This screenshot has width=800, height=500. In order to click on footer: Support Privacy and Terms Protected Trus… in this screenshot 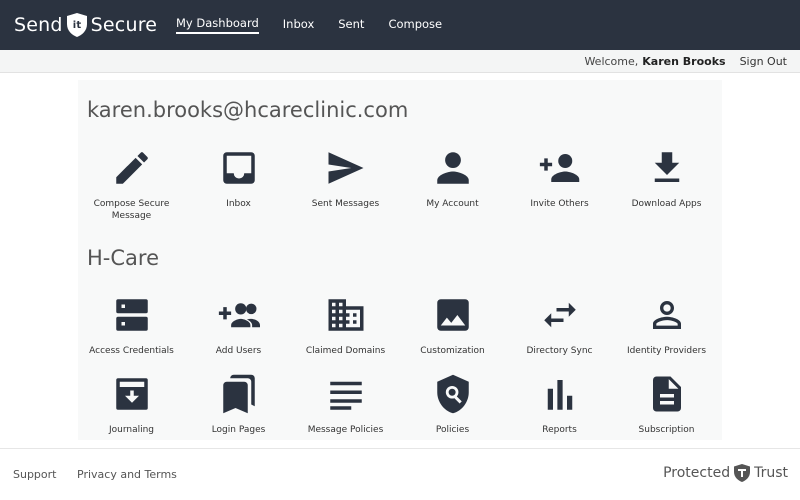, I will do `click(400, 474)`.